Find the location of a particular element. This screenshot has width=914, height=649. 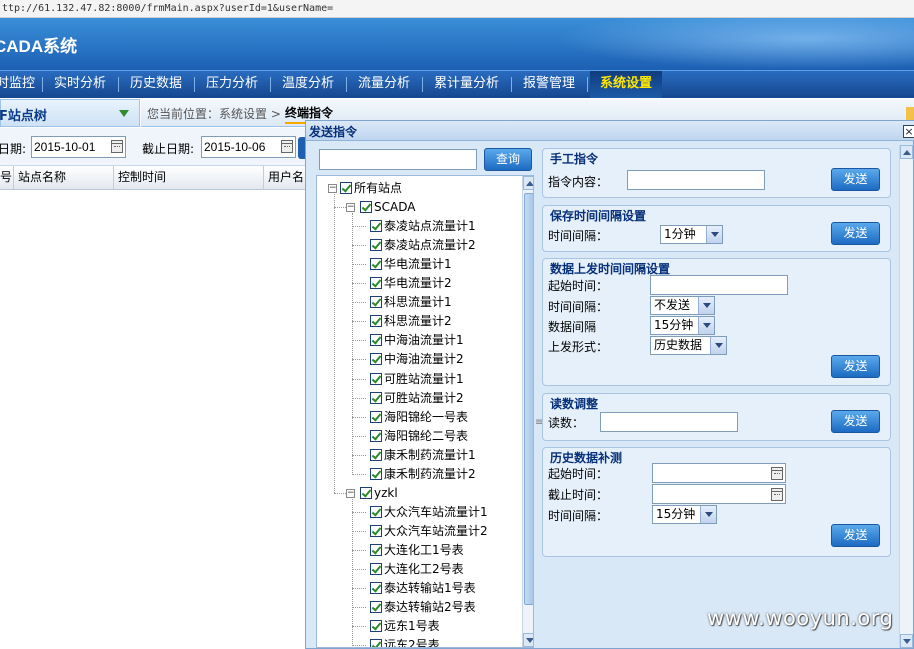

nav-item-realtime-analysis: 实时分析 is located at coordinates (80, 84).